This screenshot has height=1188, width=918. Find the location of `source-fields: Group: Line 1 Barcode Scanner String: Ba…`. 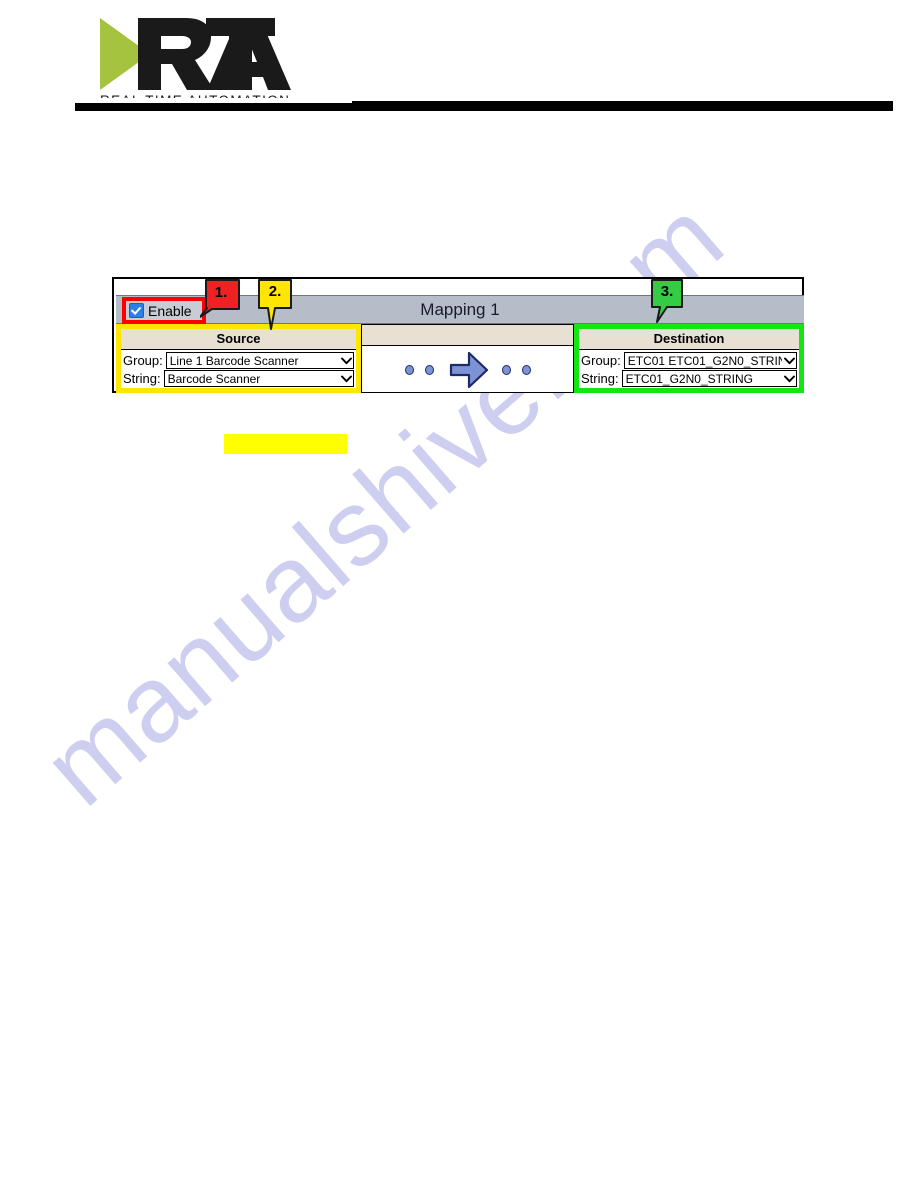

source-fields: Group: Line 1 Barcode Scanner String: Ba… is located at coordinates (238, 369).